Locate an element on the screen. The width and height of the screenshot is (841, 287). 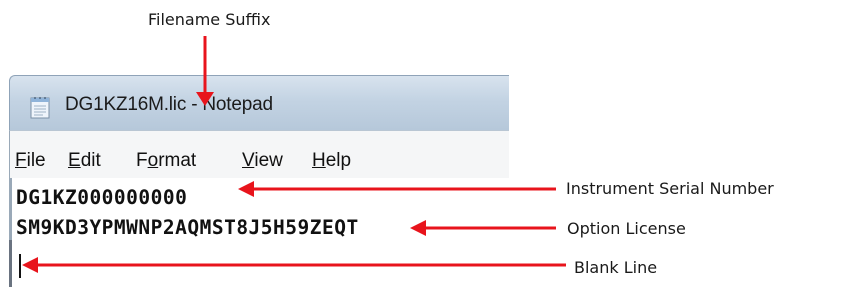
menu-format-prefix: F is located at coordinates (142, 160).